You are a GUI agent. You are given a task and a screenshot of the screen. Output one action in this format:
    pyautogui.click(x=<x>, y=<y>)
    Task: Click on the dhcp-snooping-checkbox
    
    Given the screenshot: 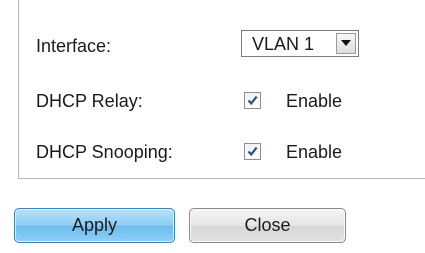 What is the action you would take?
    pyautogui.click(x=252, y=151)
    